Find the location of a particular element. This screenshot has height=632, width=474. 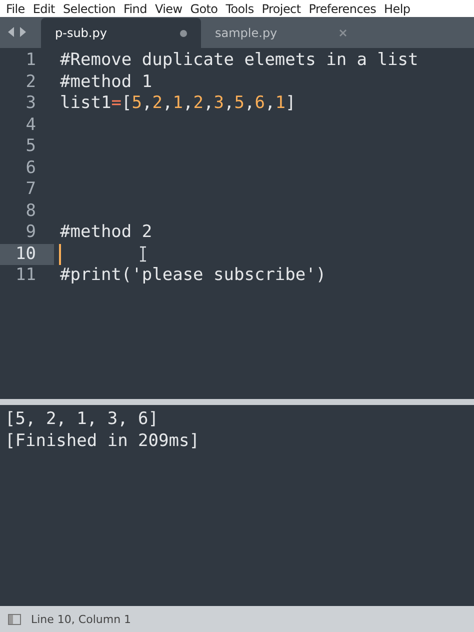

menu-item: Help is located at coordinates (398, 9).